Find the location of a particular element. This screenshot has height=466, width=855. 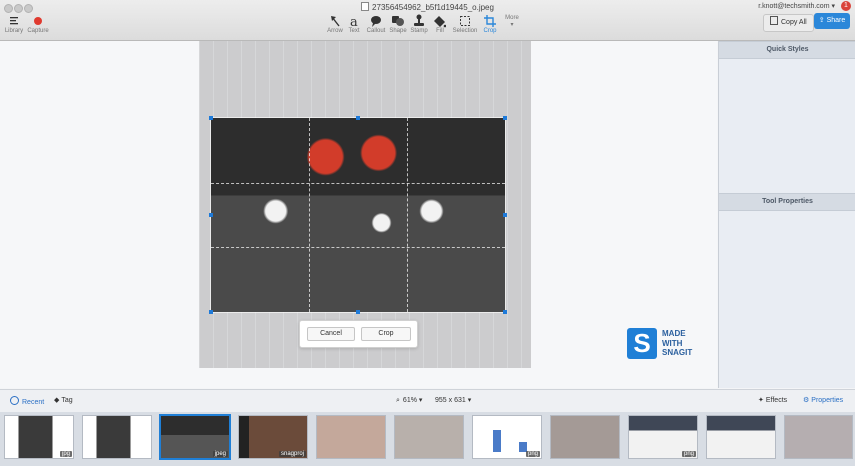

svg-text: a is located at coordinates (354, 21).